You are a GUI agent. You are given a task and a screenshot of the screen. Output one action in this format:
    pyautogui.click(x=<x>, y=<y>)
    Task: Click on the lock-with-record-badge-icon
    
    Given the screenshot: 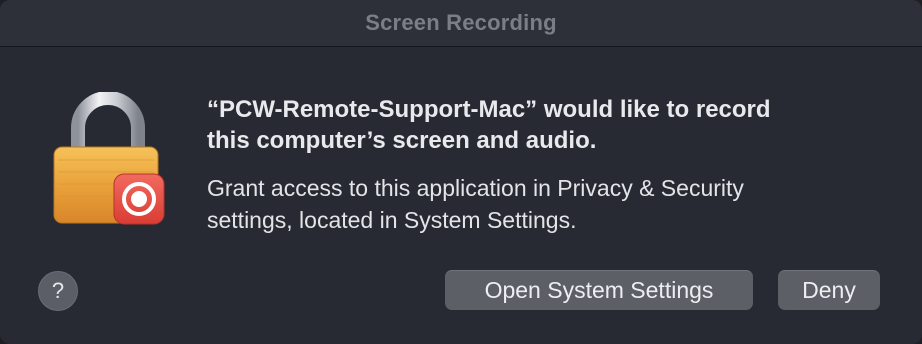 What is the action you would take?
    pyautogui.click(x=109, y=158)
    